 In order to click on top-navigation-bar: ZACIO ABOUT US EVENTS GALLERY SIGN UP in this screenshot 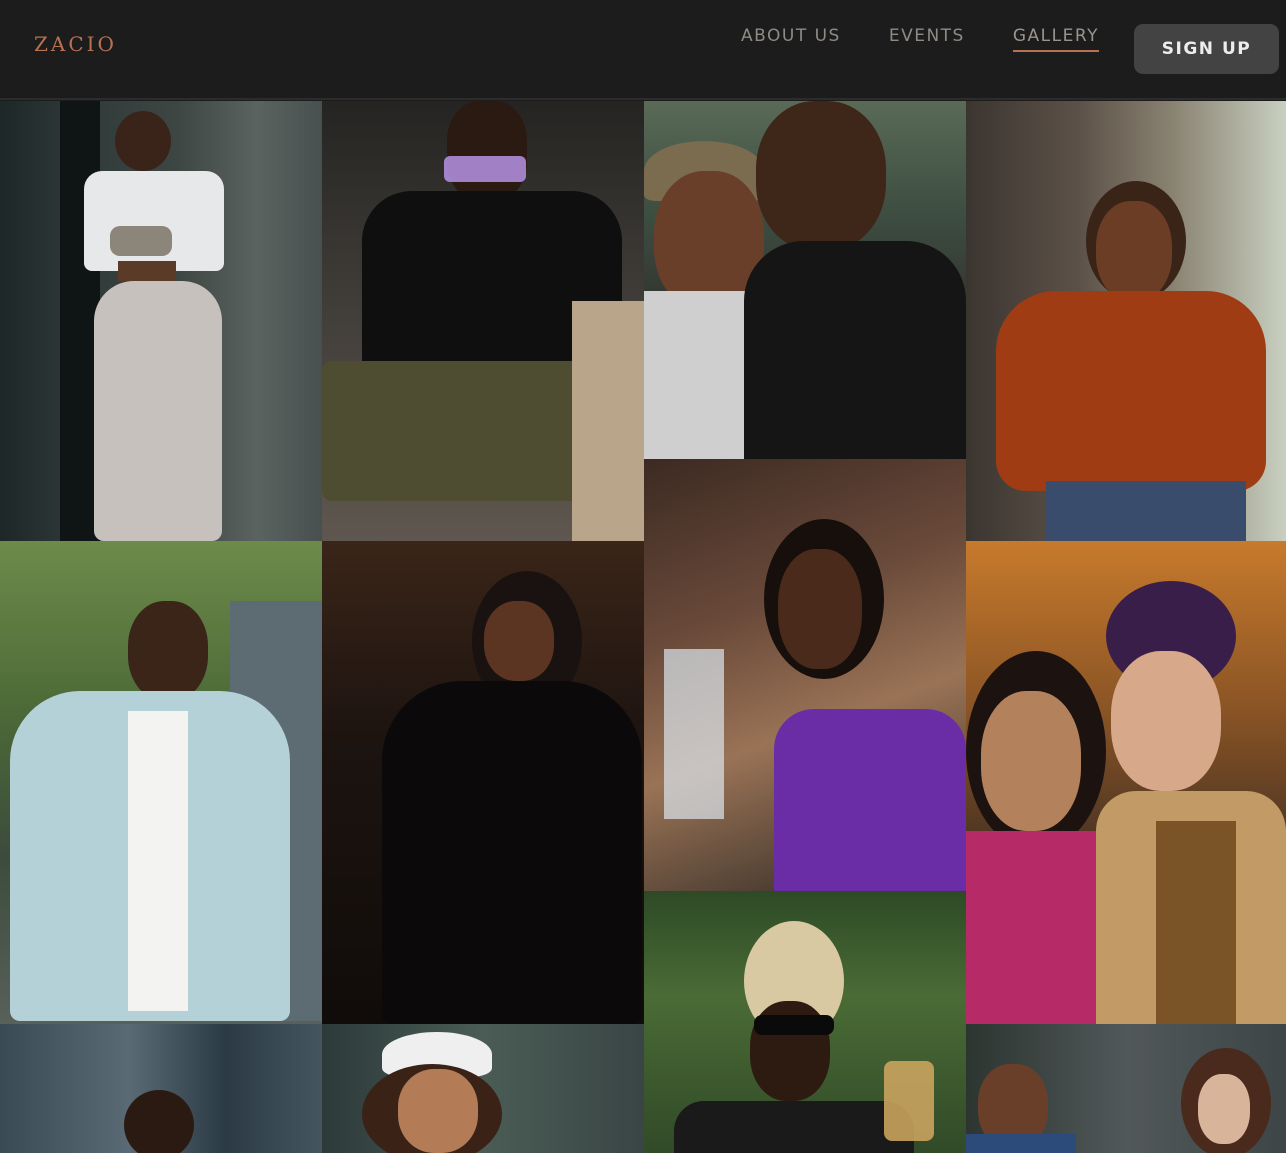, I will do `click(643, 50)`.